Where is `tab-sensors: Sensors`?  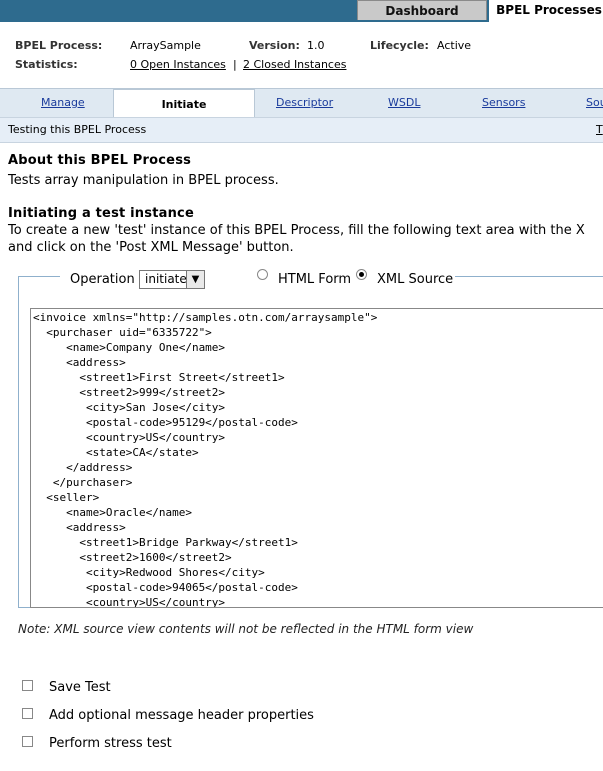 tab-sensors: Sensors is located at coordinates (503, 102).